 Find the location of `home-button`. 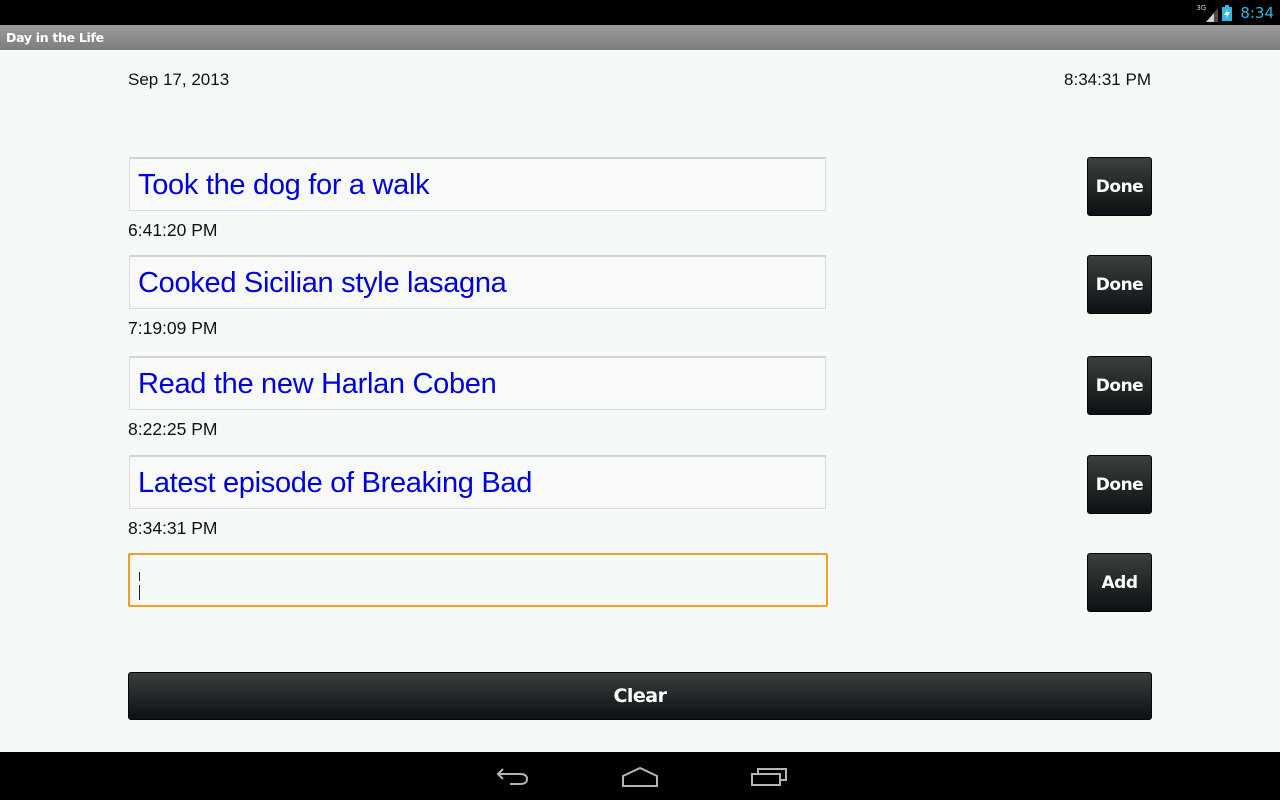

home-button is located at coordinates (640, 777).